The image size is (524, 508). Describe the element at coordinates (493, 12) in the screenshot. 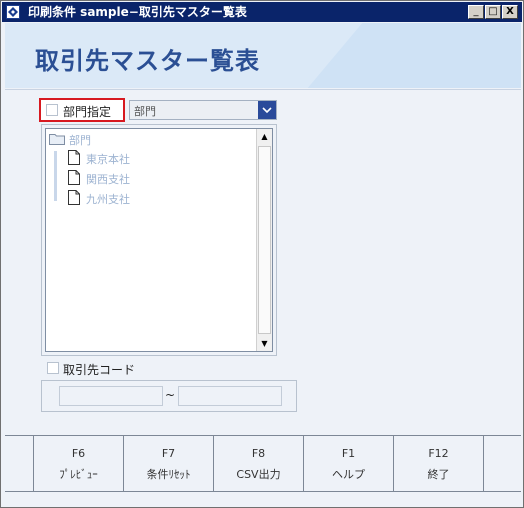

I see `maximize-button: □` at that location.